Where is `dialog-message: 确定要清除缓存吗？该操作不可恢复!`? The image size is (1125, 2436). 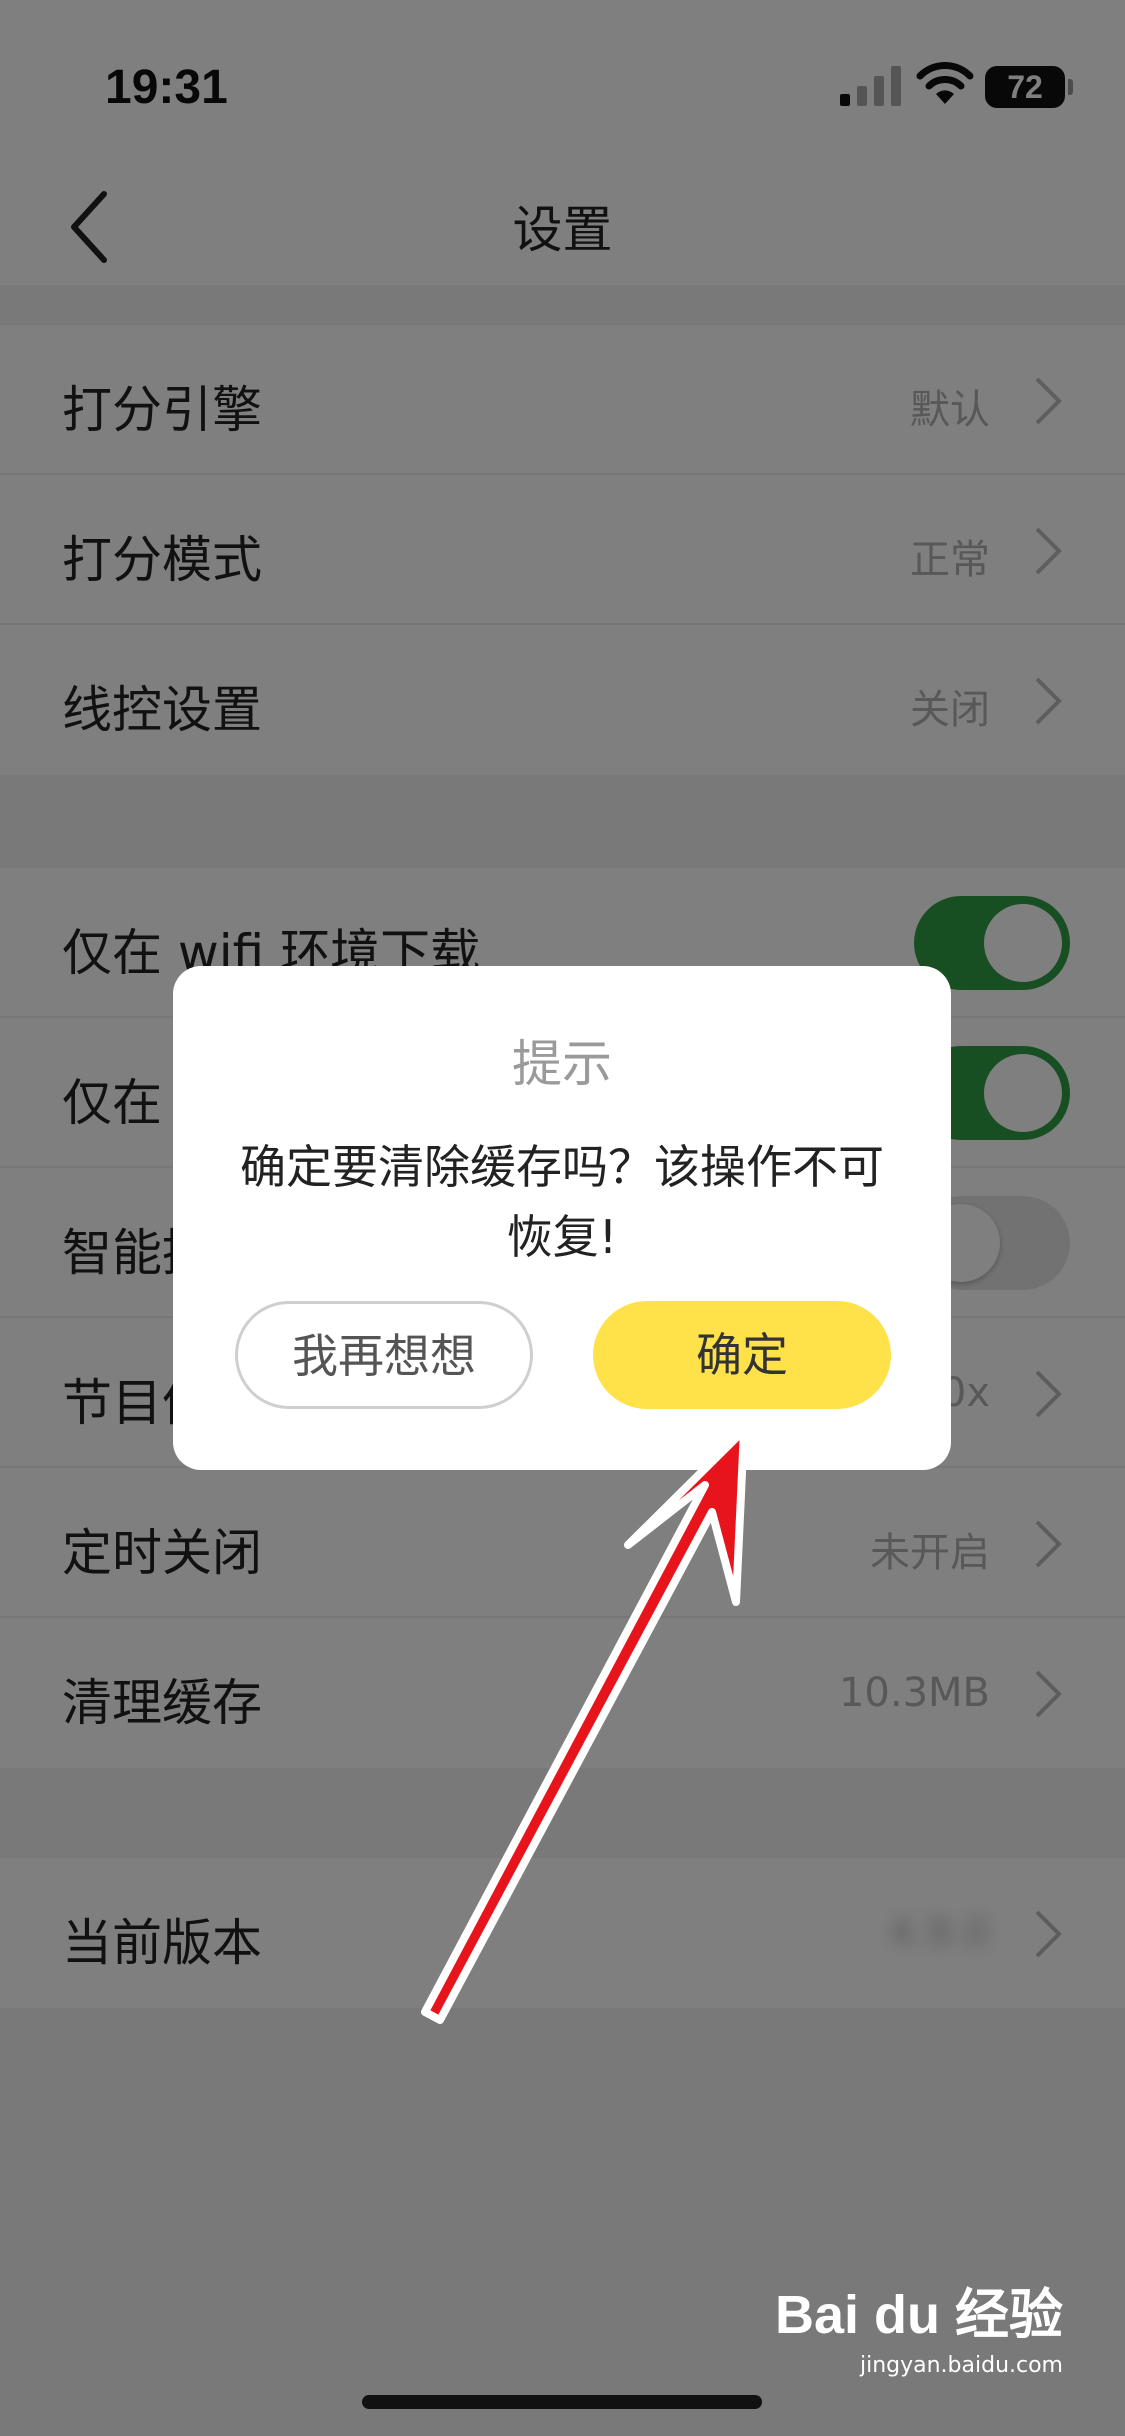
dialog-message: 确定要清除缓存吗？该操作不可恢复! is located at coordinates (562, 1202).